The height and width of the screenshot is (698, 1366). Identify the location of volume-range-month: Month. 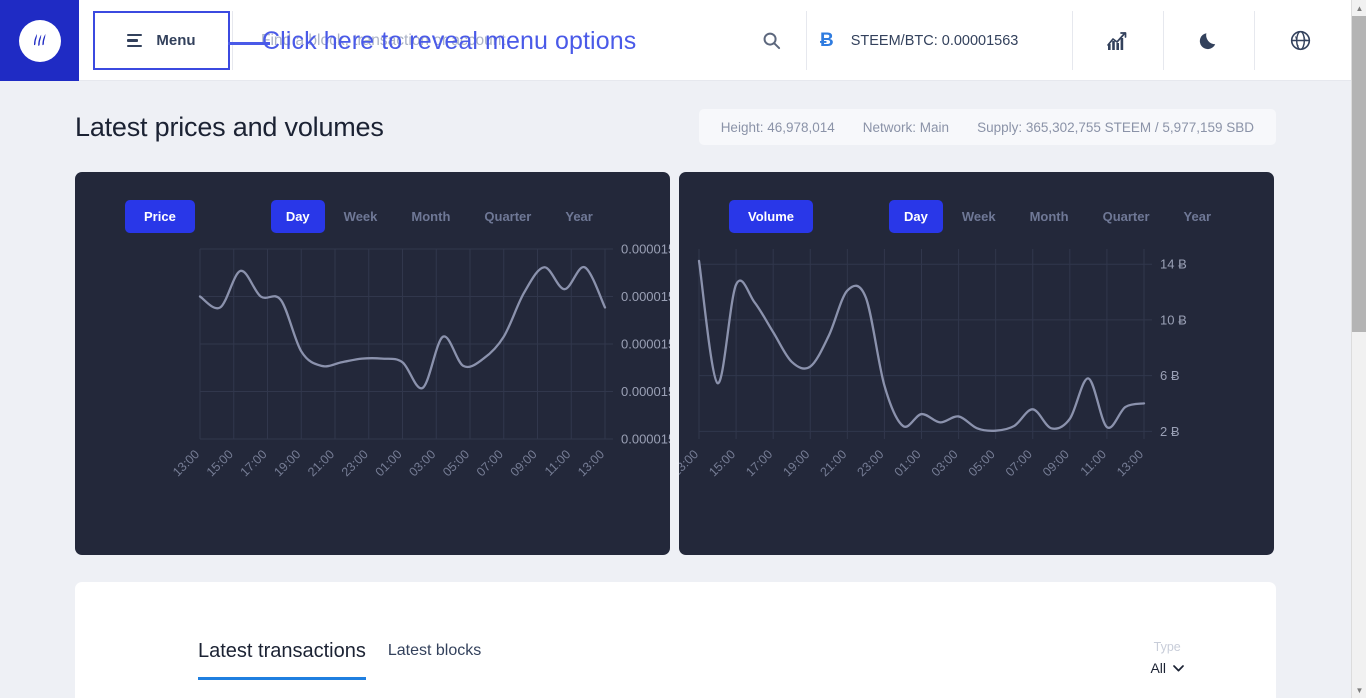
(1049, 216).